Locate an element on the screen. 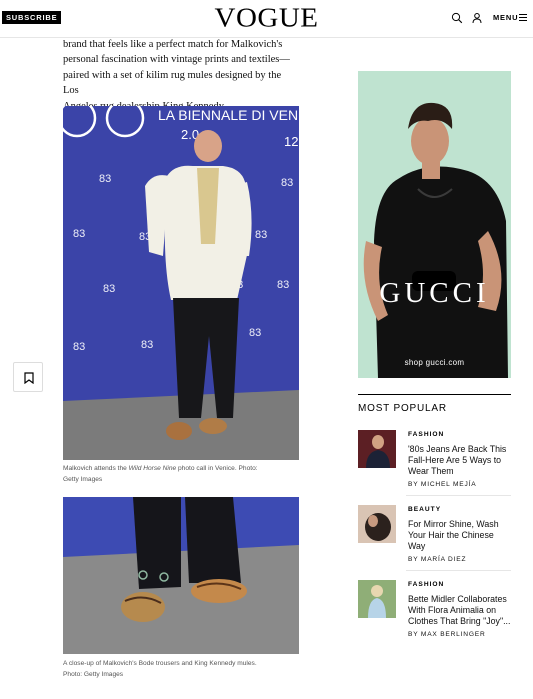 The image size is (533, 699). bookmark-icon is located at coordinates (29, 378).